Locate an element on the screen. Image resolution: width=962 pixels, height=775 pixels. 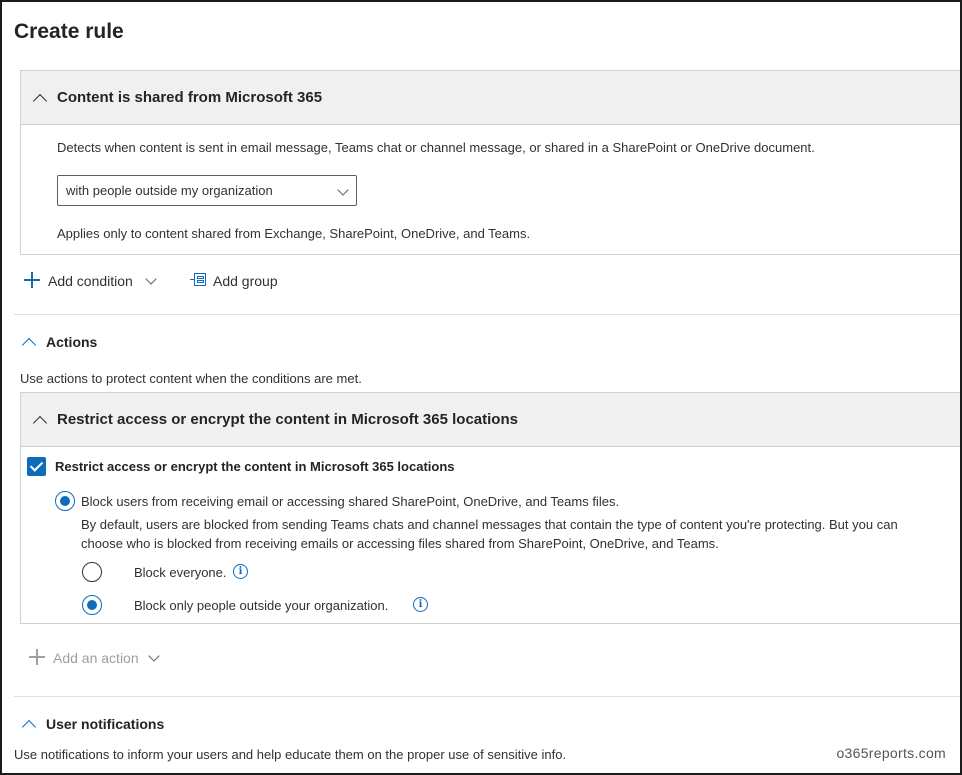
dropdown-value: with people outside my organization is located at coordinates (169, 190).